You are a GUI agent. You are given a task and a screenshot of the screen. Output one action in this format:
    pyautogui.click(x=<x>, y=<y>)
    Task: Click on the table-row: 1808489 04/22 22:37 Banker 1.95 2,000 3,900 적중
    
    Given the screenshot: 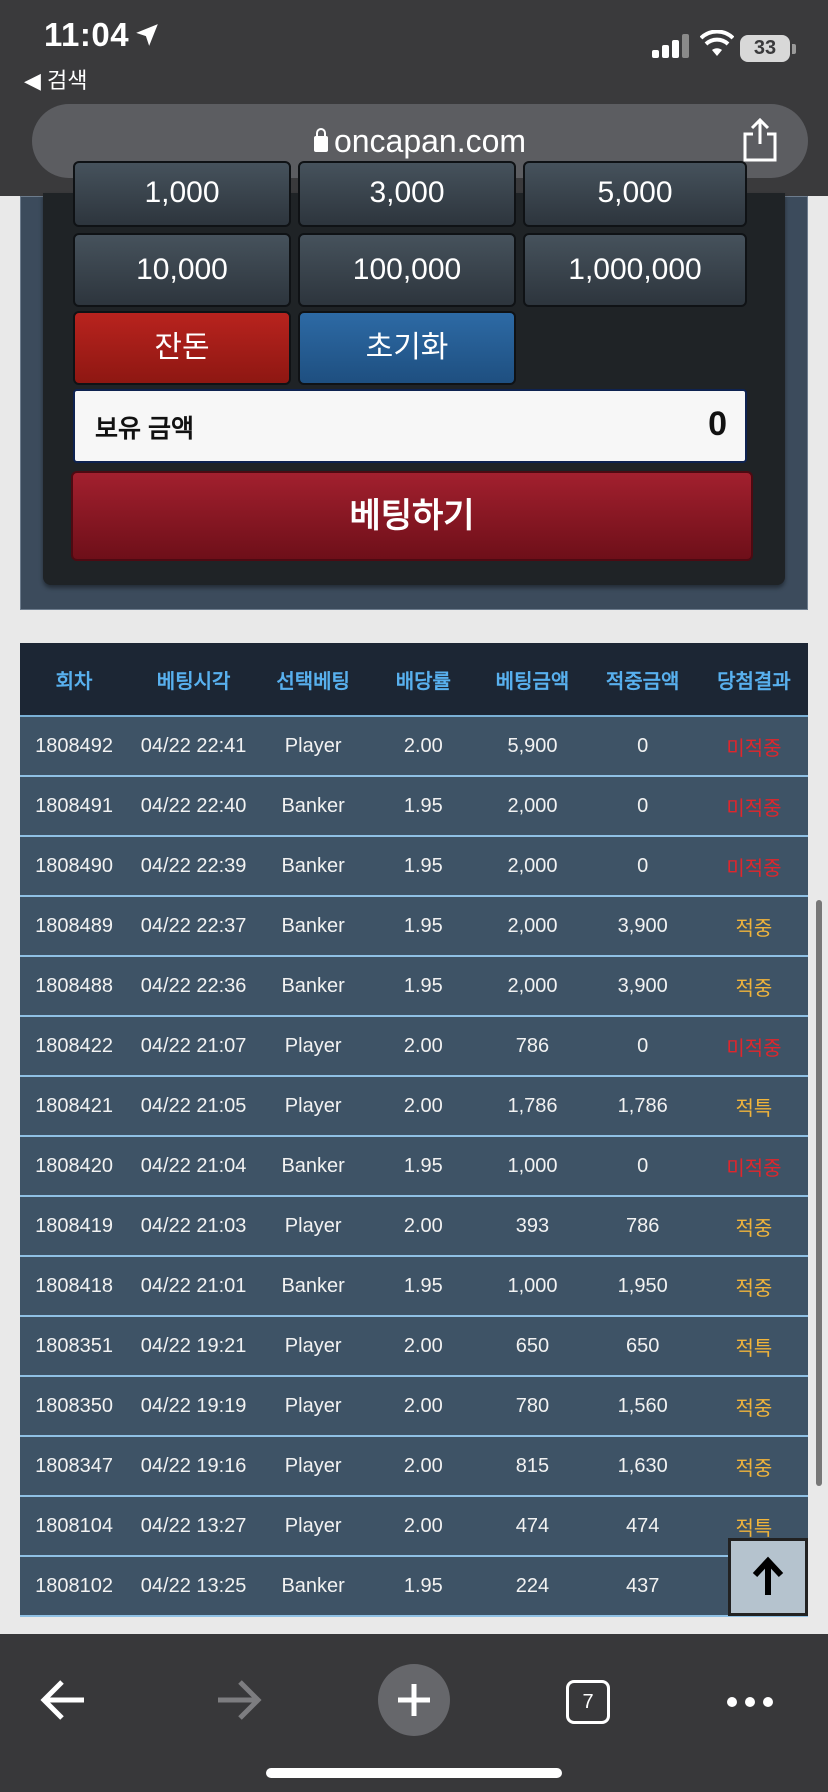 What is the action you would take?
    pyautogui.click(x=414, y=926)
    